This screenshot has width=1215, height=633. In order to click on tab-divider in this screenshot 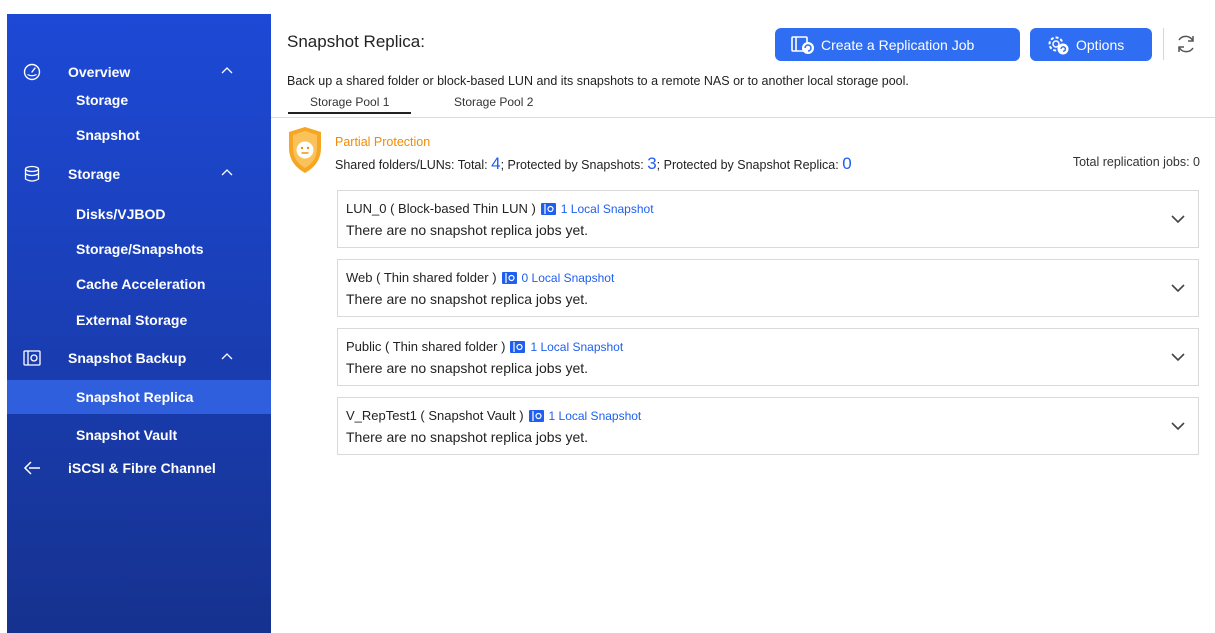, I will do `click(743, 117)`.